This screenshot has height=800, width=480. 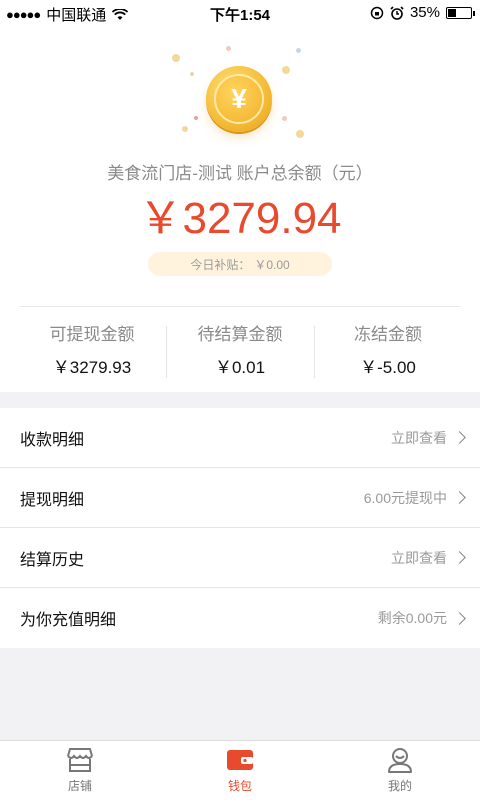 What do you see at coordinates (240, 306) in the screenshot?
I see `divider` at bounding box center [240, 306].